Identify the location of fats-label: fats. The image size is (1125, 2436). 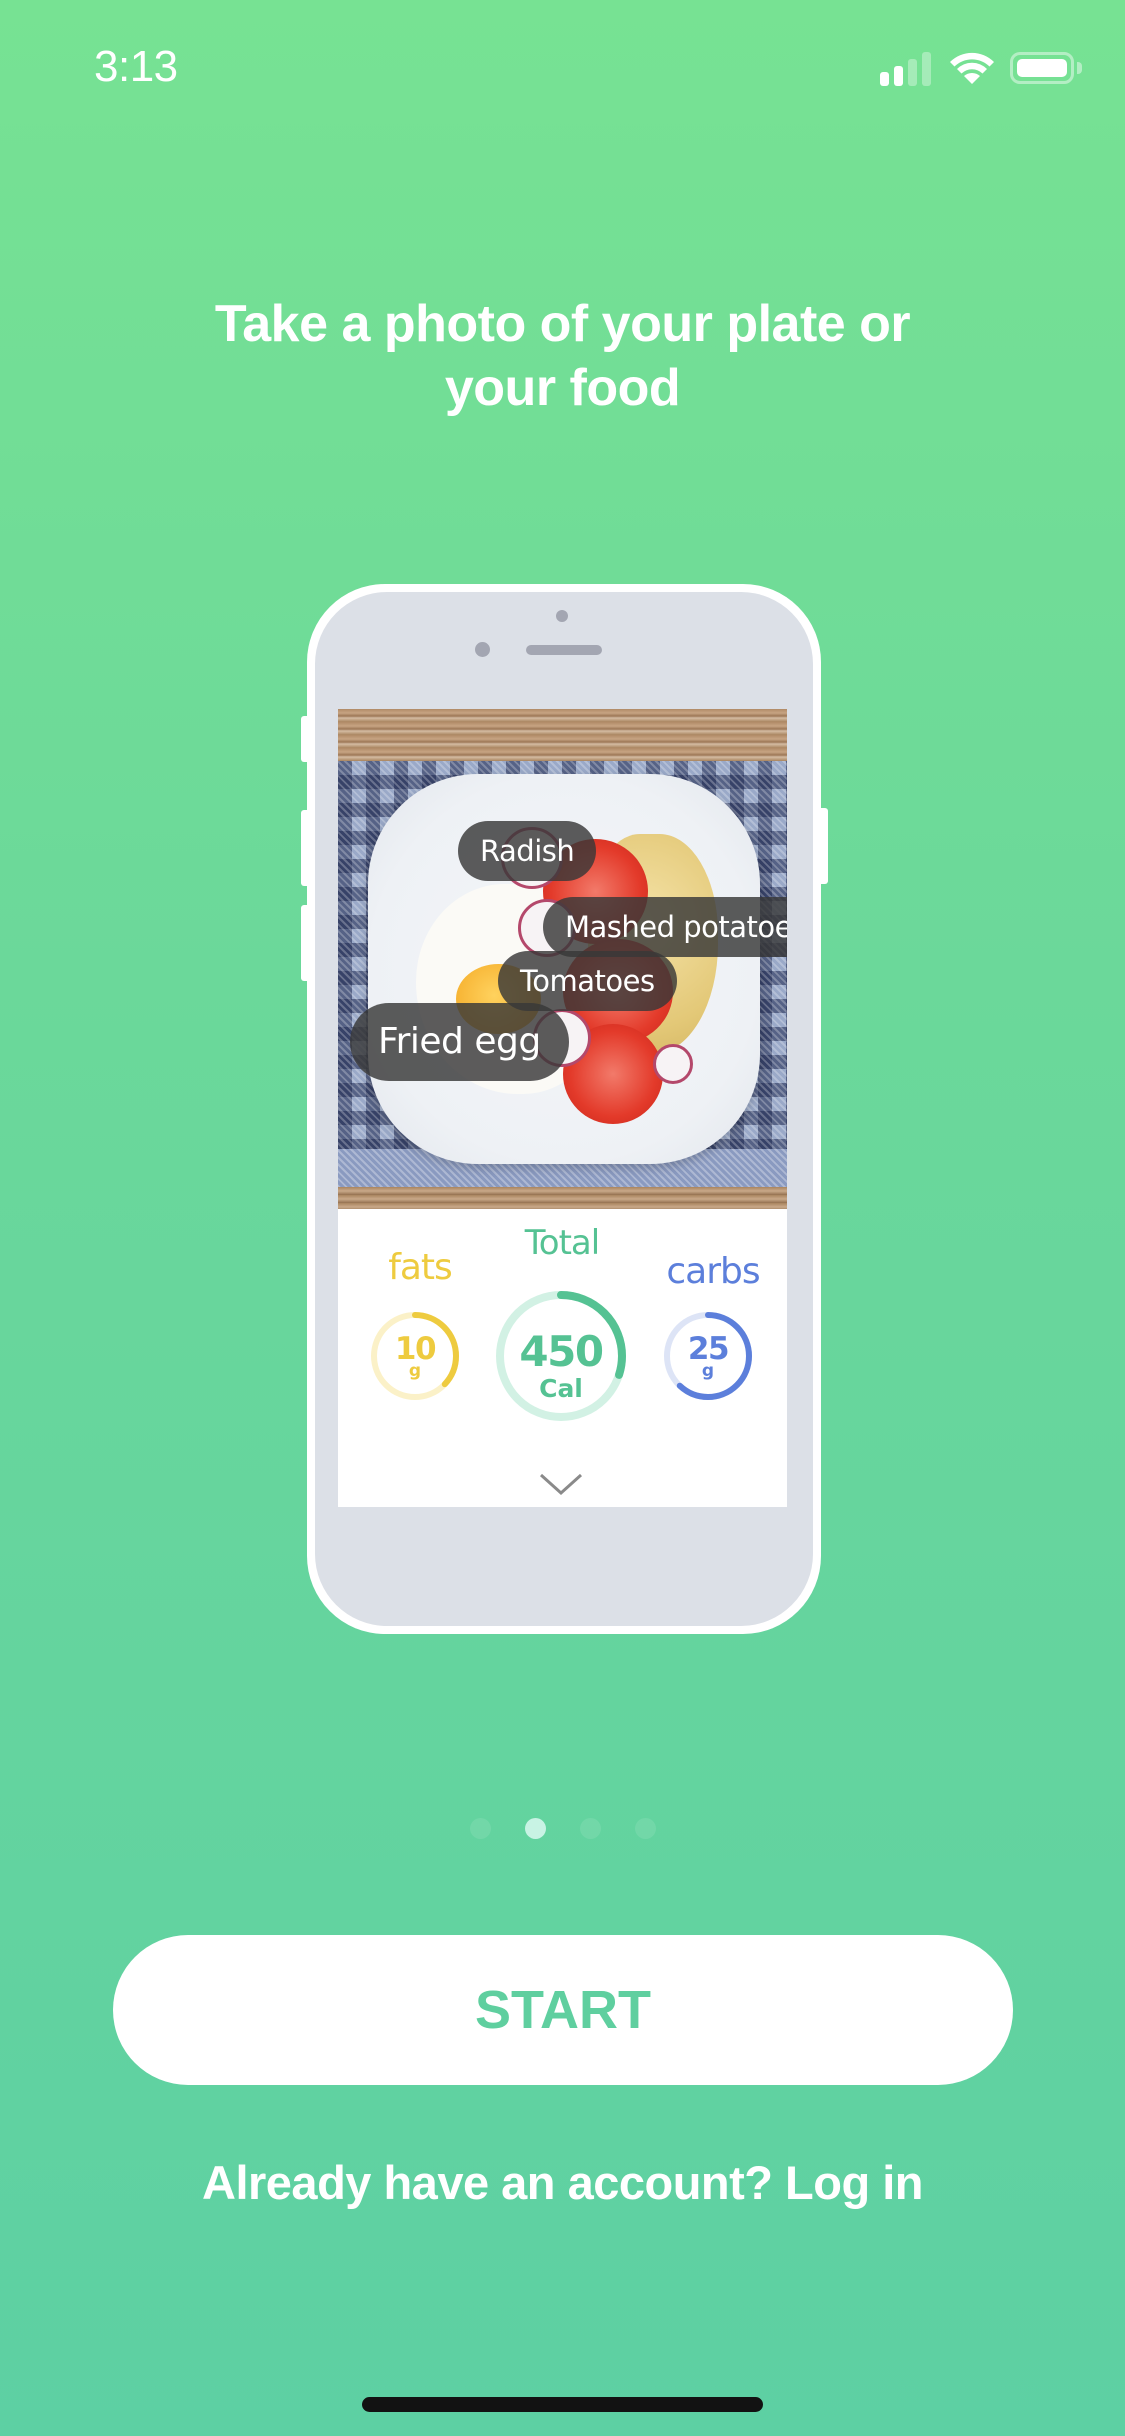
(420, 1267).